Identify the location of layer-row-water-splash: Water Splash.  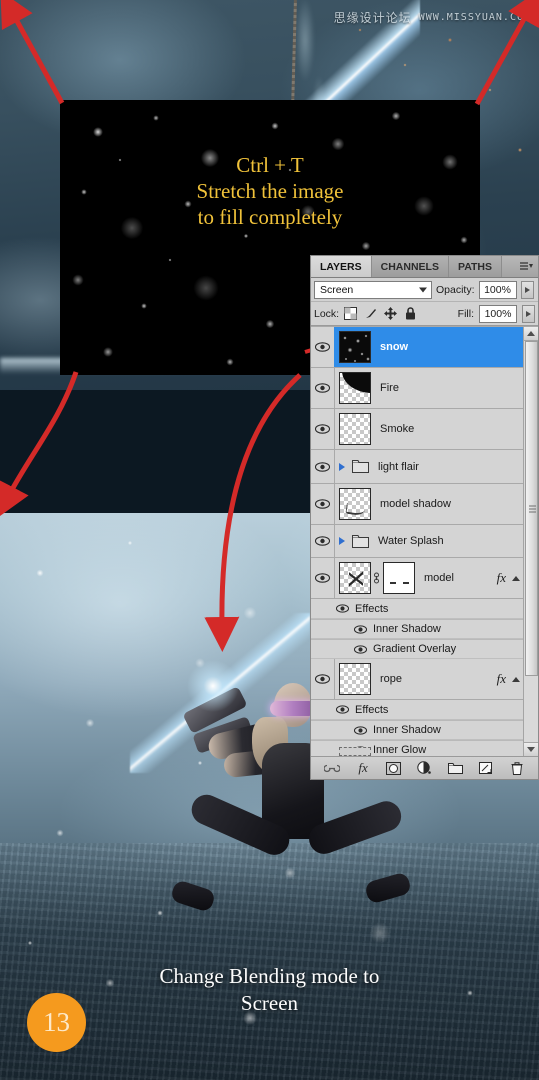
(424, 541).